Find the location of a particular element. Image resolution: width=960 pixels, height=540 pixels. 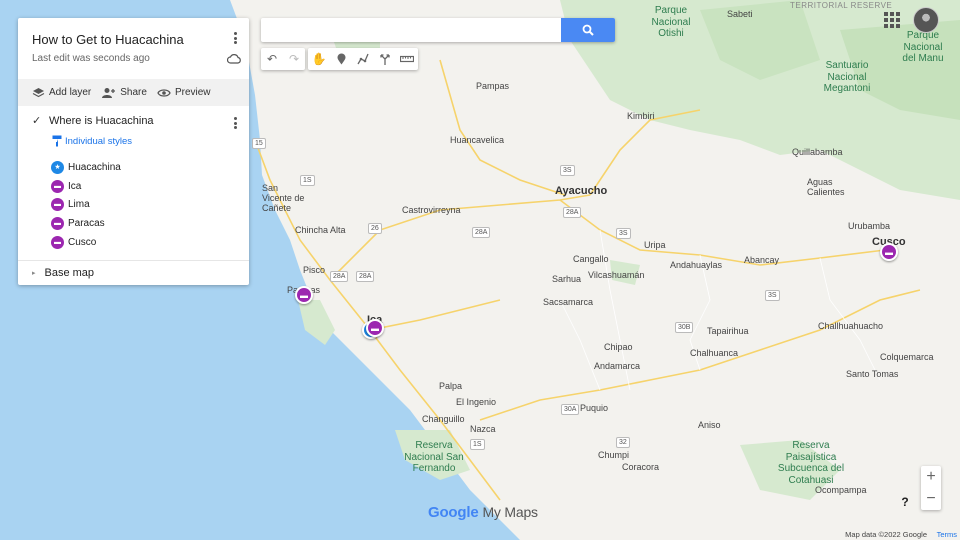

terms-link: Terms is located at coordinates (947, 534).